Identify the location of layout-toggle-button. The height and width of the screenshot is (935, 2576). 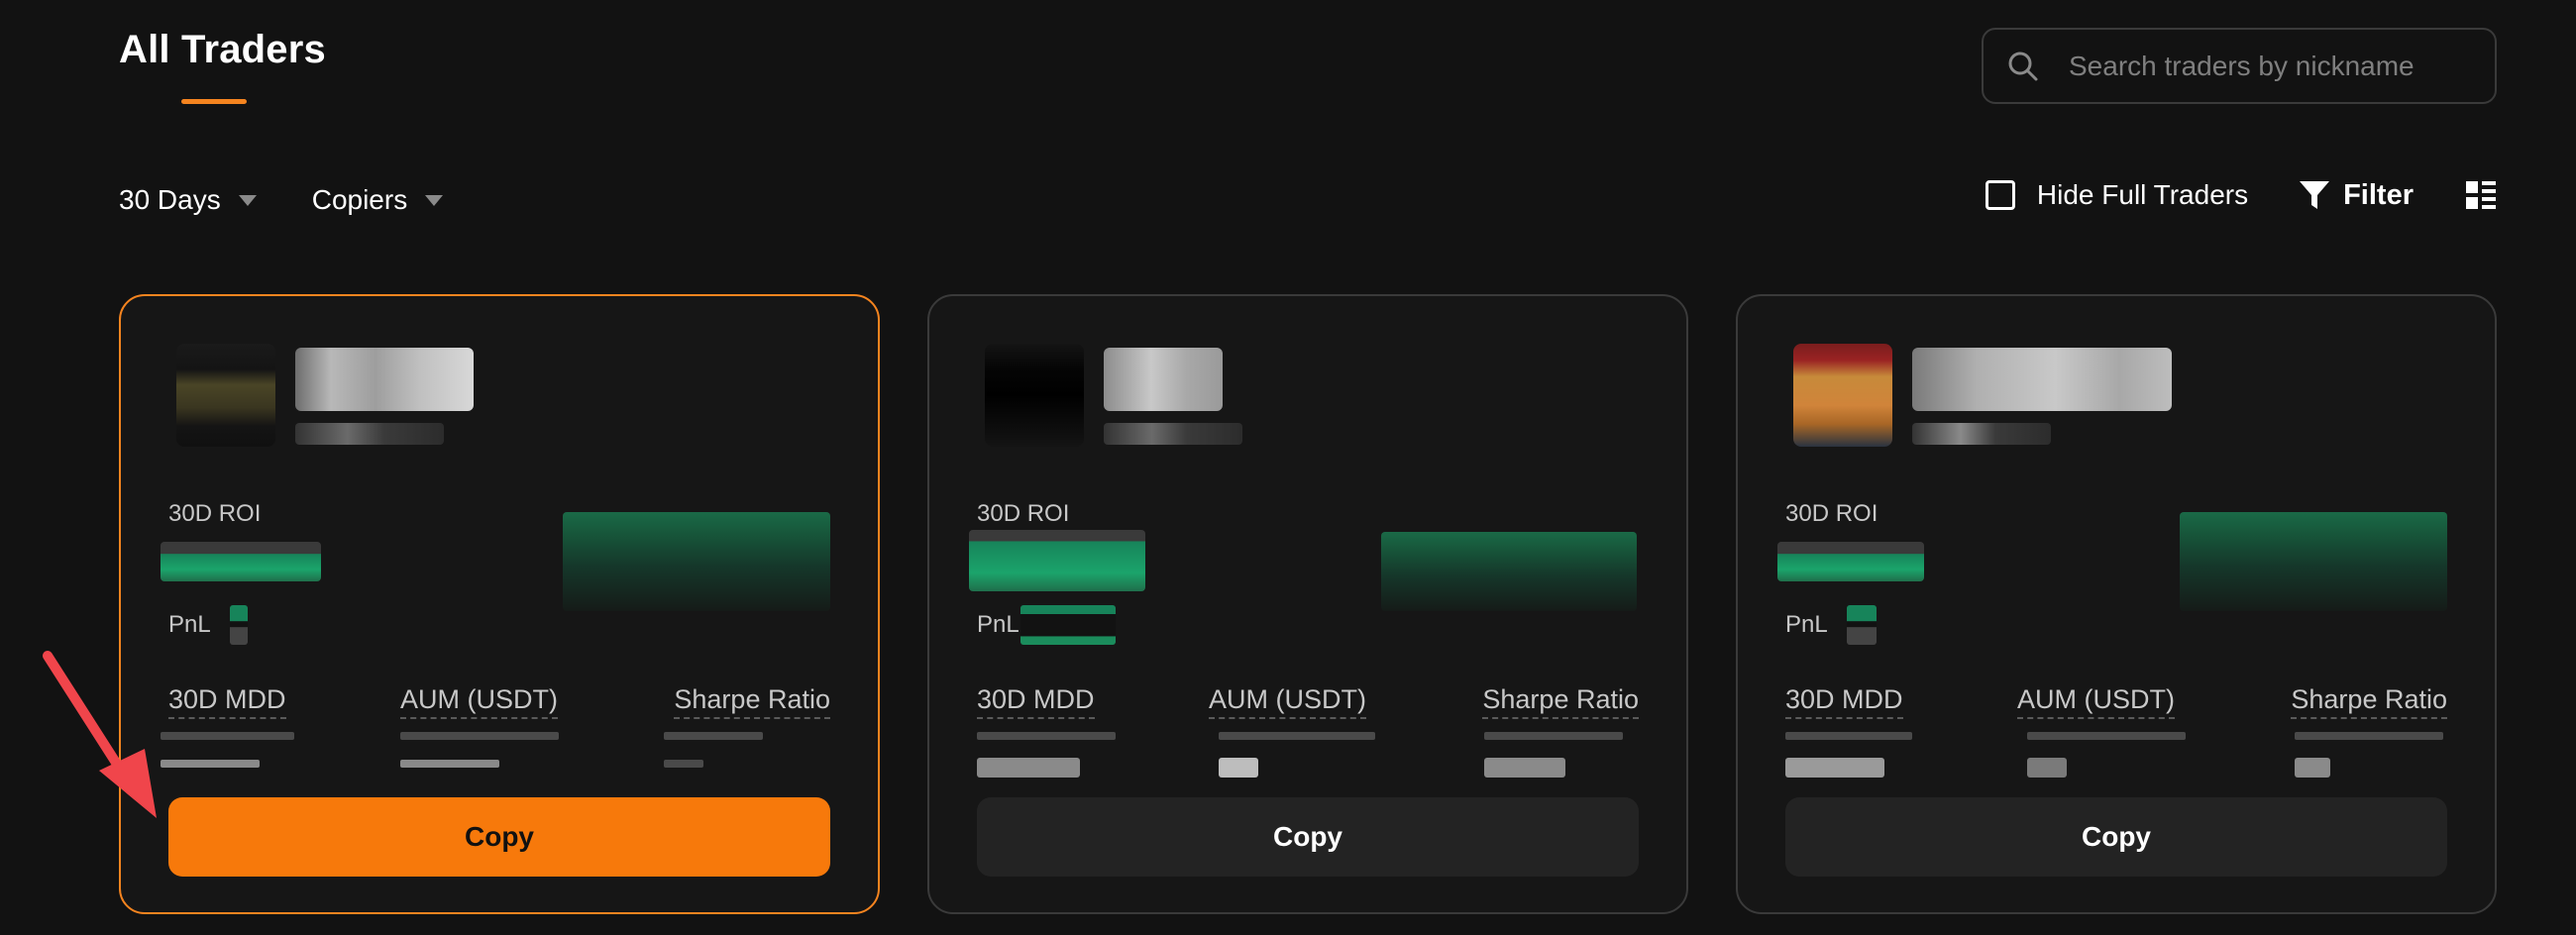
(2481, 195).